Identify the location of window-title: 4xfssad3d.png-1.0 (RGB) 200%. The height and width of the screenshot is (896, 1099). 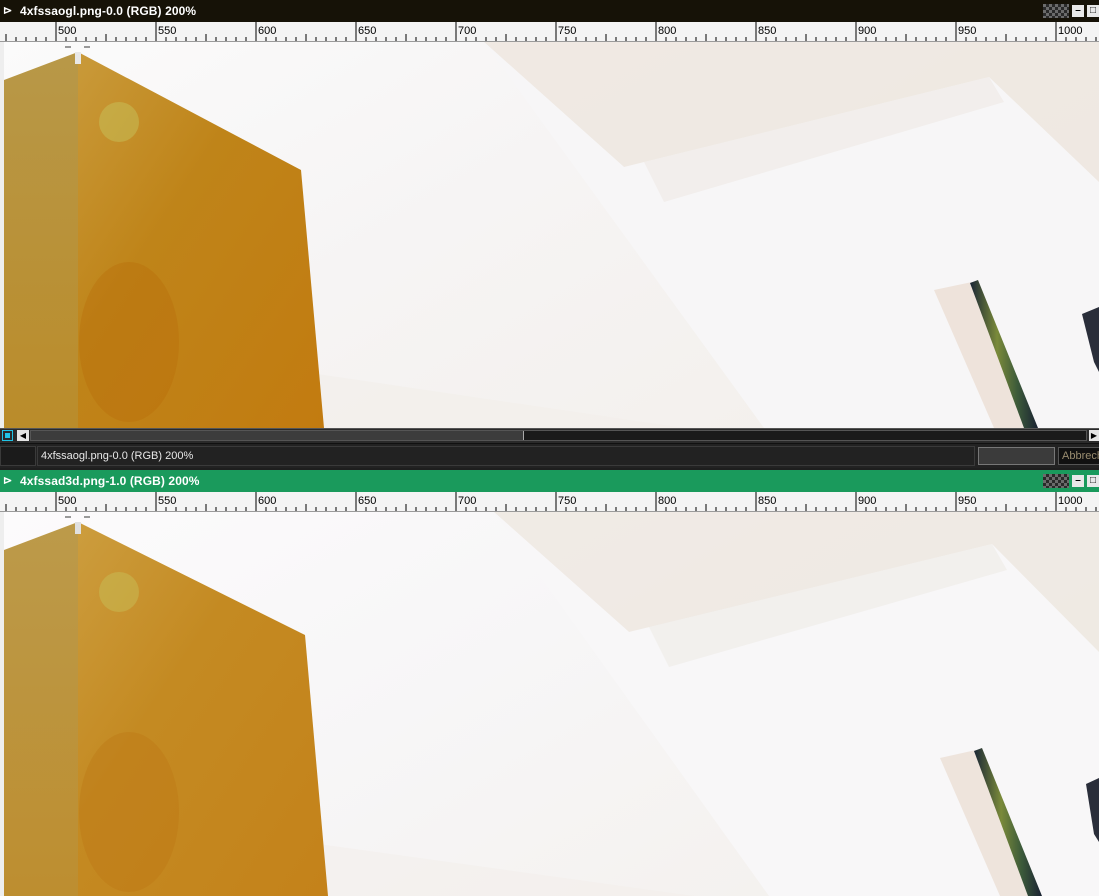
(110, 481).